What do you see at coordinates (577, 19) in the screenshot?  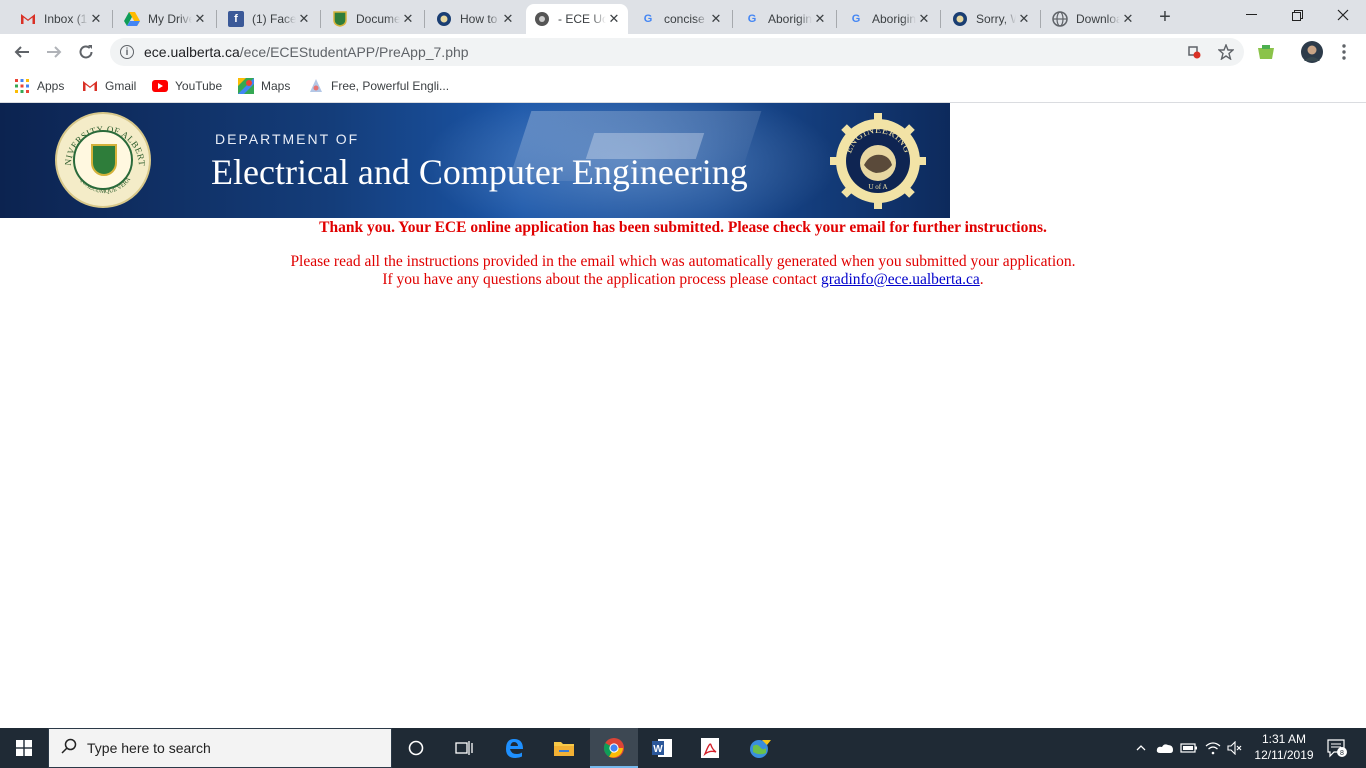 I see `tab-ece-uofa: - ECE UofA ✕` at bounding box center [577, 19].